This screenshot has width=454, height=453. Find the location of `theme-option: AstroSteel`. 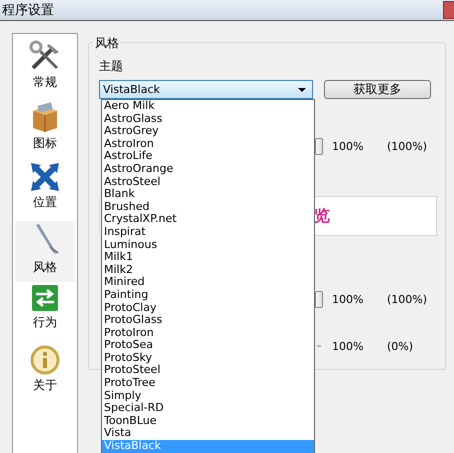

theme-option: AstroSteel is located at coordinates (208, 182).